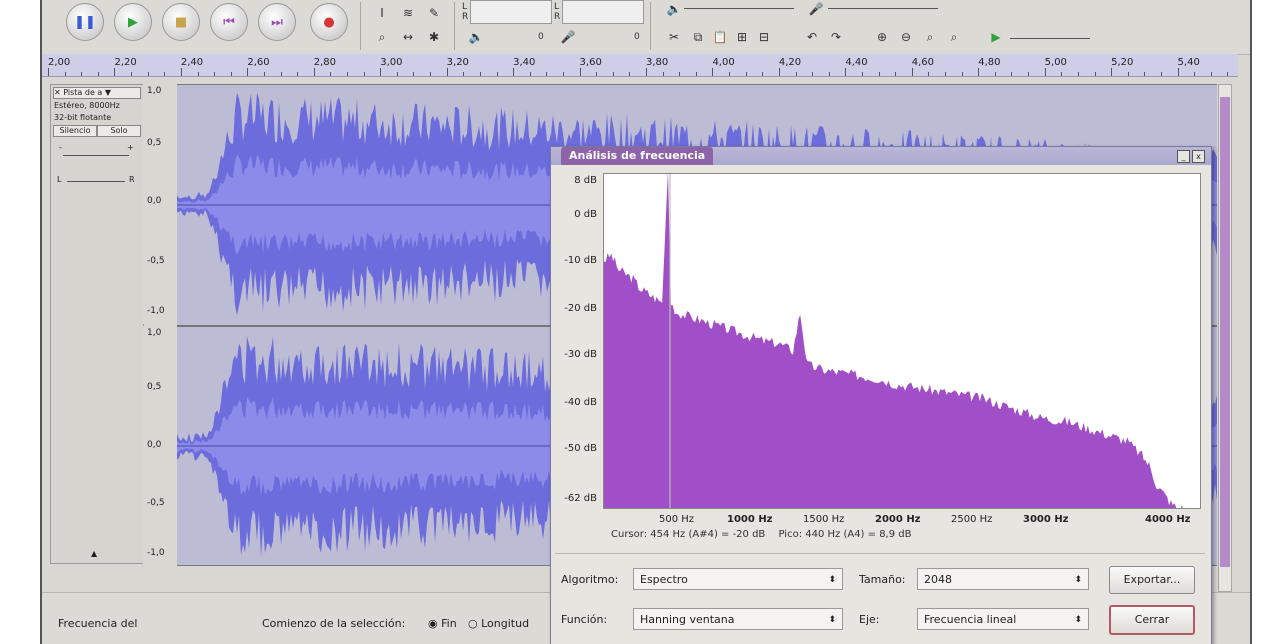 Image resolution: width=1288 pixels, height=644 pixels. What do you see at coordinates (1003, 619) in the screenshot?
I see `axis-select: Frecuencia lineal ⬍` at bounding box center [1003, 619].